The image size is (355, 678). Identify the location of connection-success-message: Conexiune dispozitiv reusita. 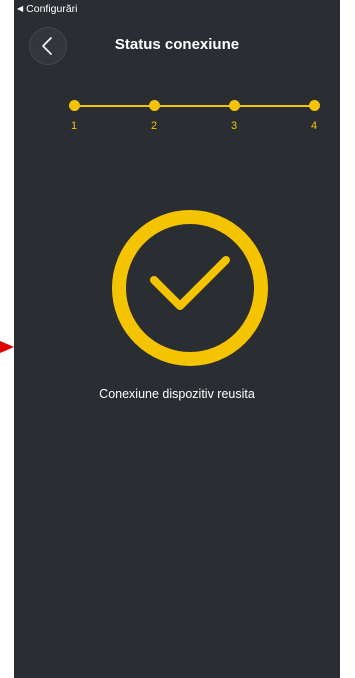
(177, 394).